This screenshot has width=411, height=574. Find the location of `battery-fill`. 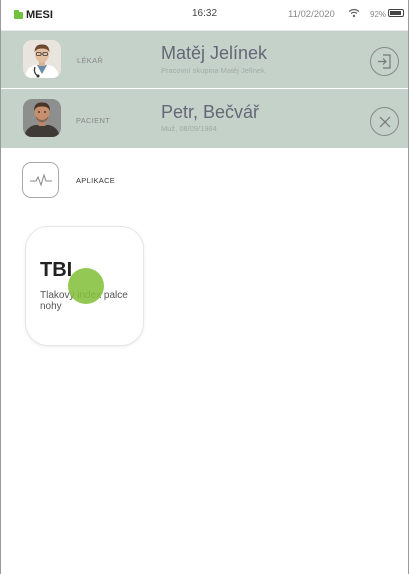

battery-fill is located at coordinates (396, 13).